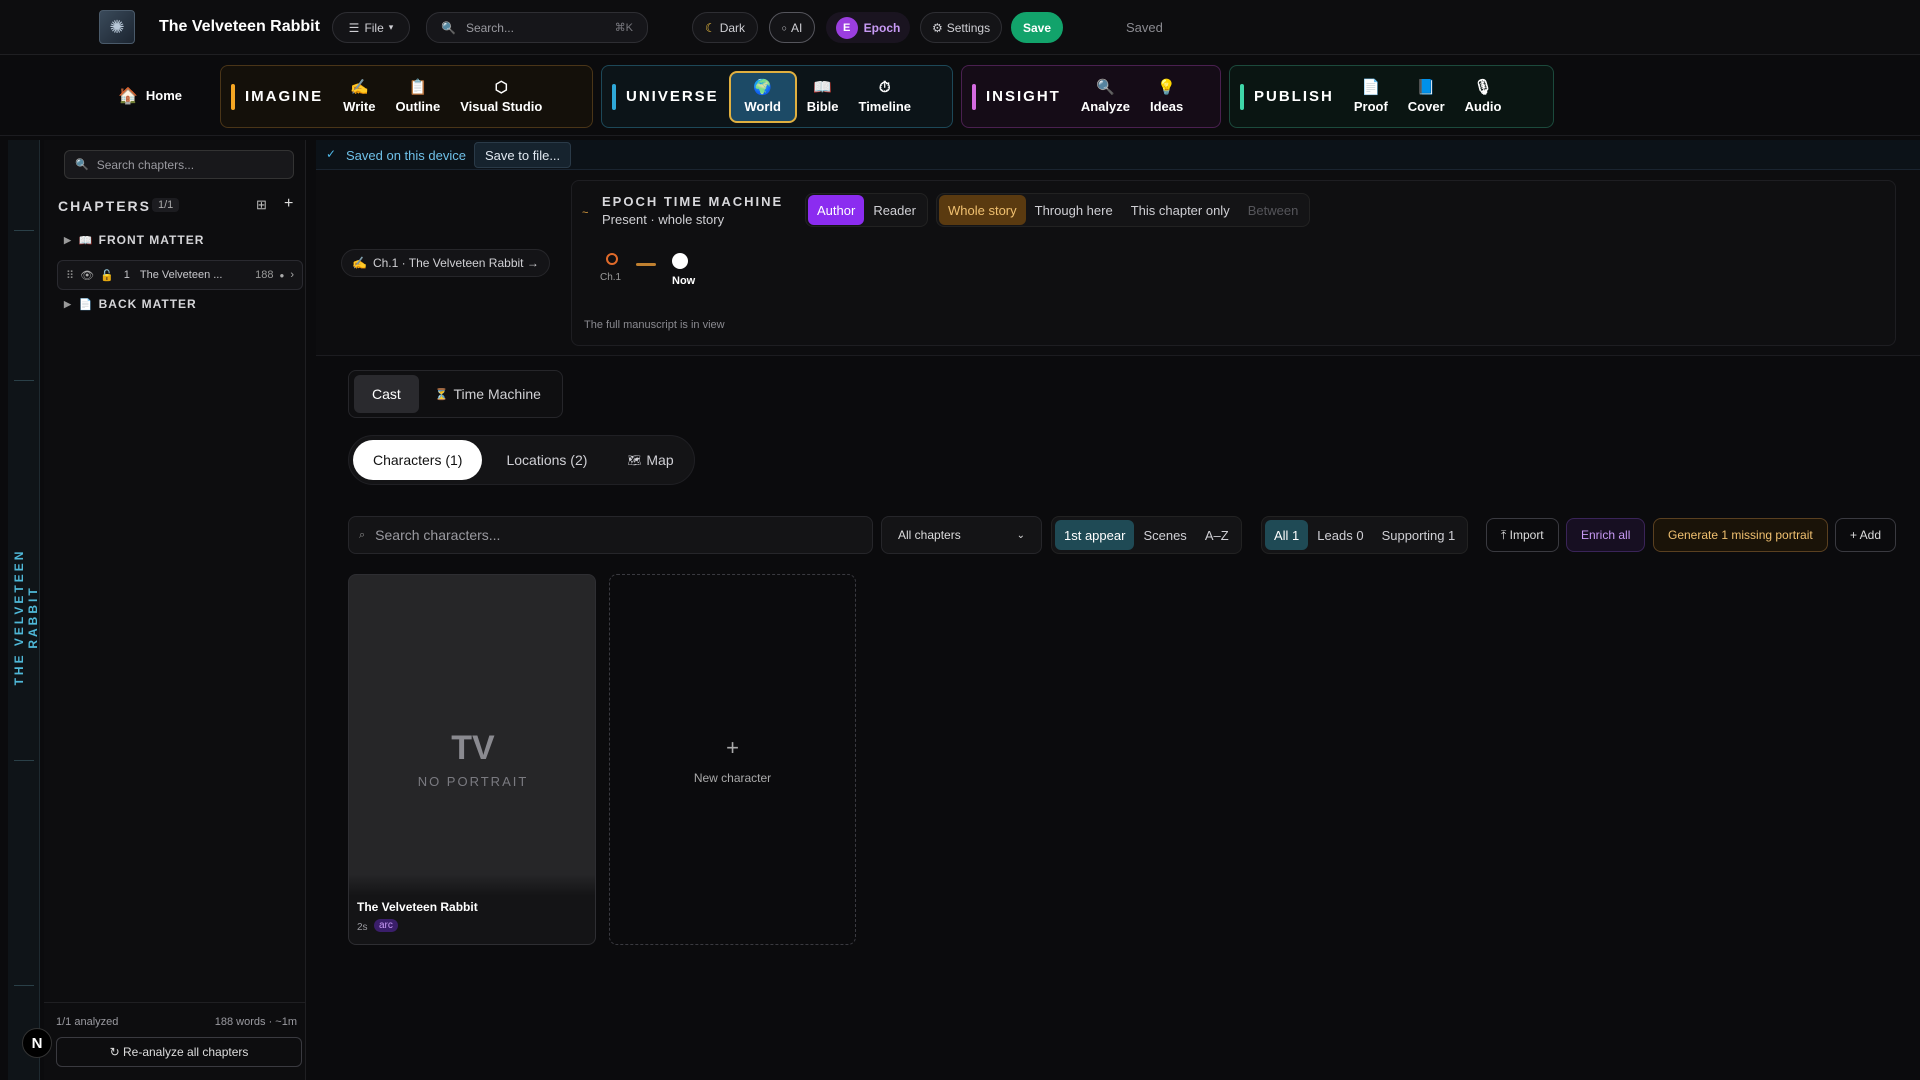 This screenshot has height=1080, width=1920. What do you see at coordinates (150, 95) in the screenshot?
I see `home-button: 🏠 Home` at bounding box center [150, 95].